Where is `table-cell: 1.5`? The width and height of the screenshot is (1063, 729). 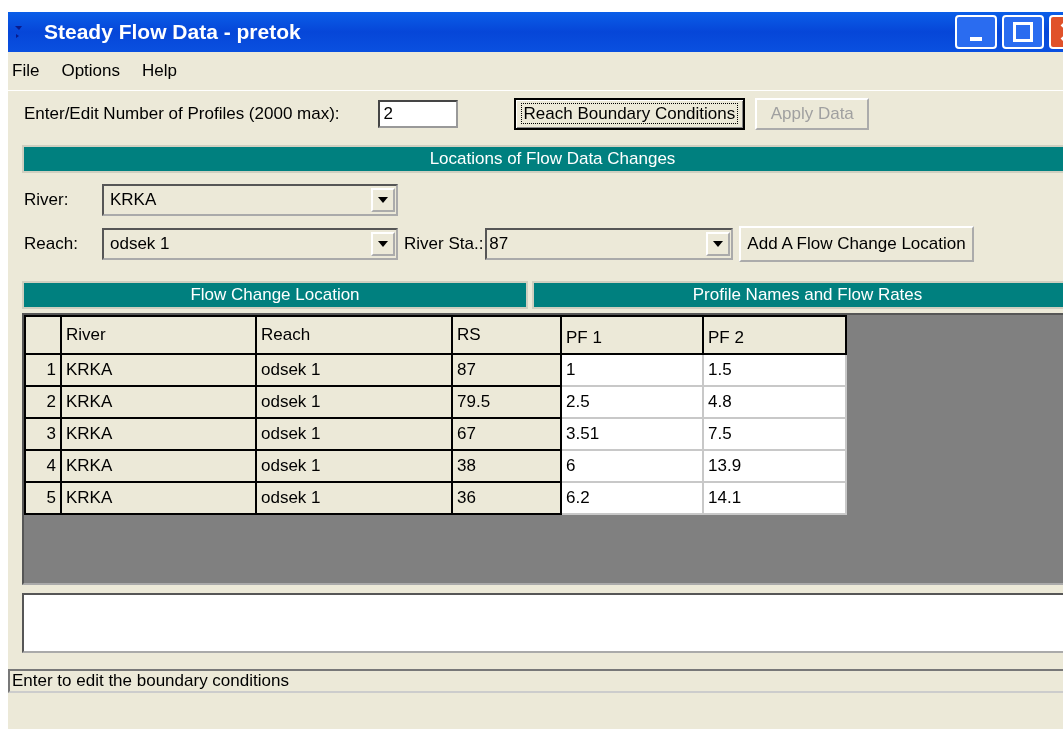 table-cell: 1.5 is located at coordinates (774, 370).